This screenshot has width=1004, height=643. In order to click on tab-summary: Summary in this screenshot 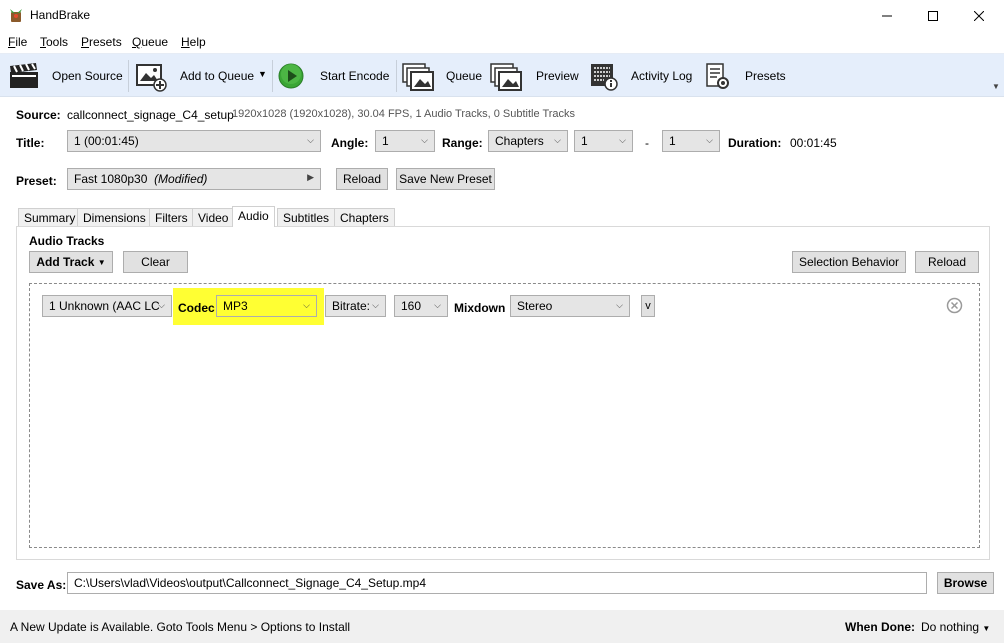, I will do `click(50, 217)`.